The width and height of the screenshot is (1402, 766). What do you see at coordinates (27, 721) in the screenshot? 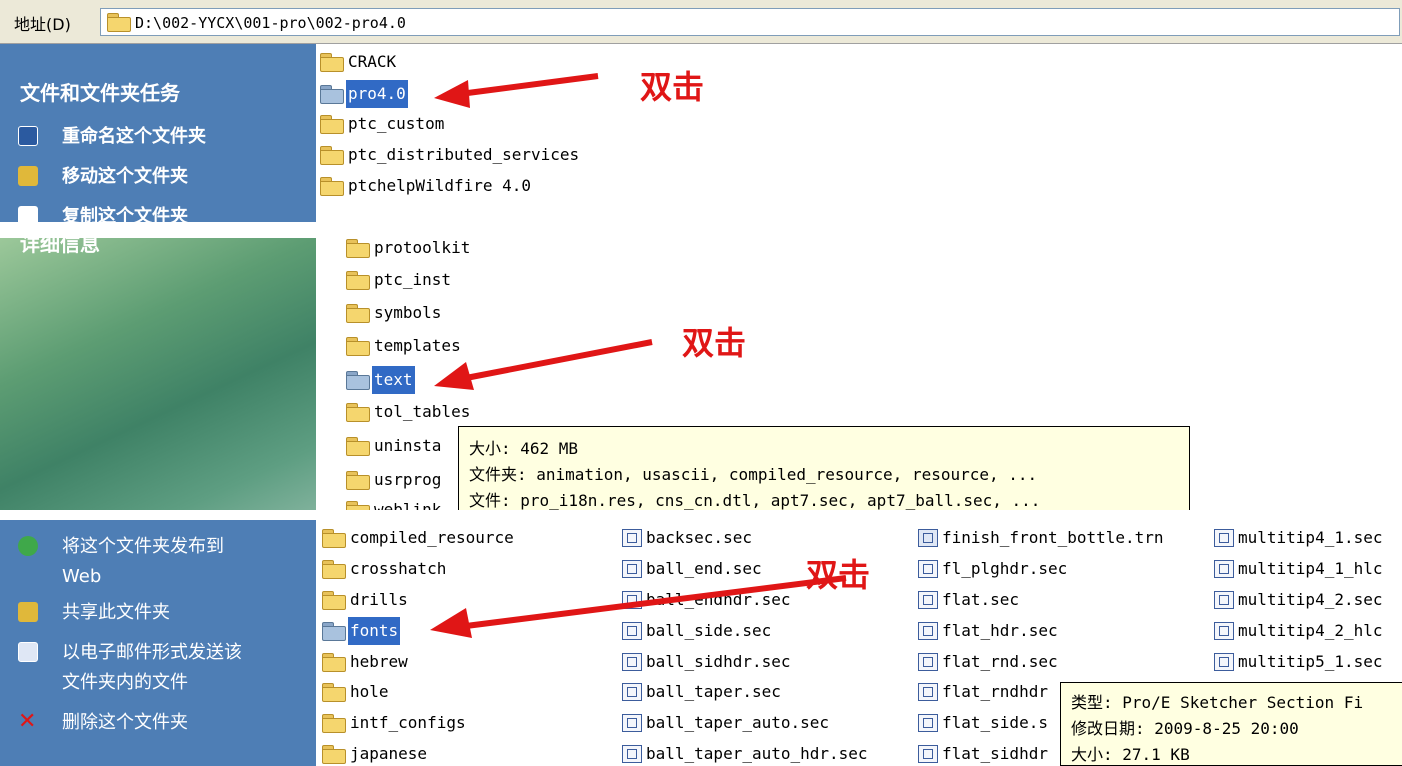
I see `delete-icon: ✕` at bounding box center [27, 721].